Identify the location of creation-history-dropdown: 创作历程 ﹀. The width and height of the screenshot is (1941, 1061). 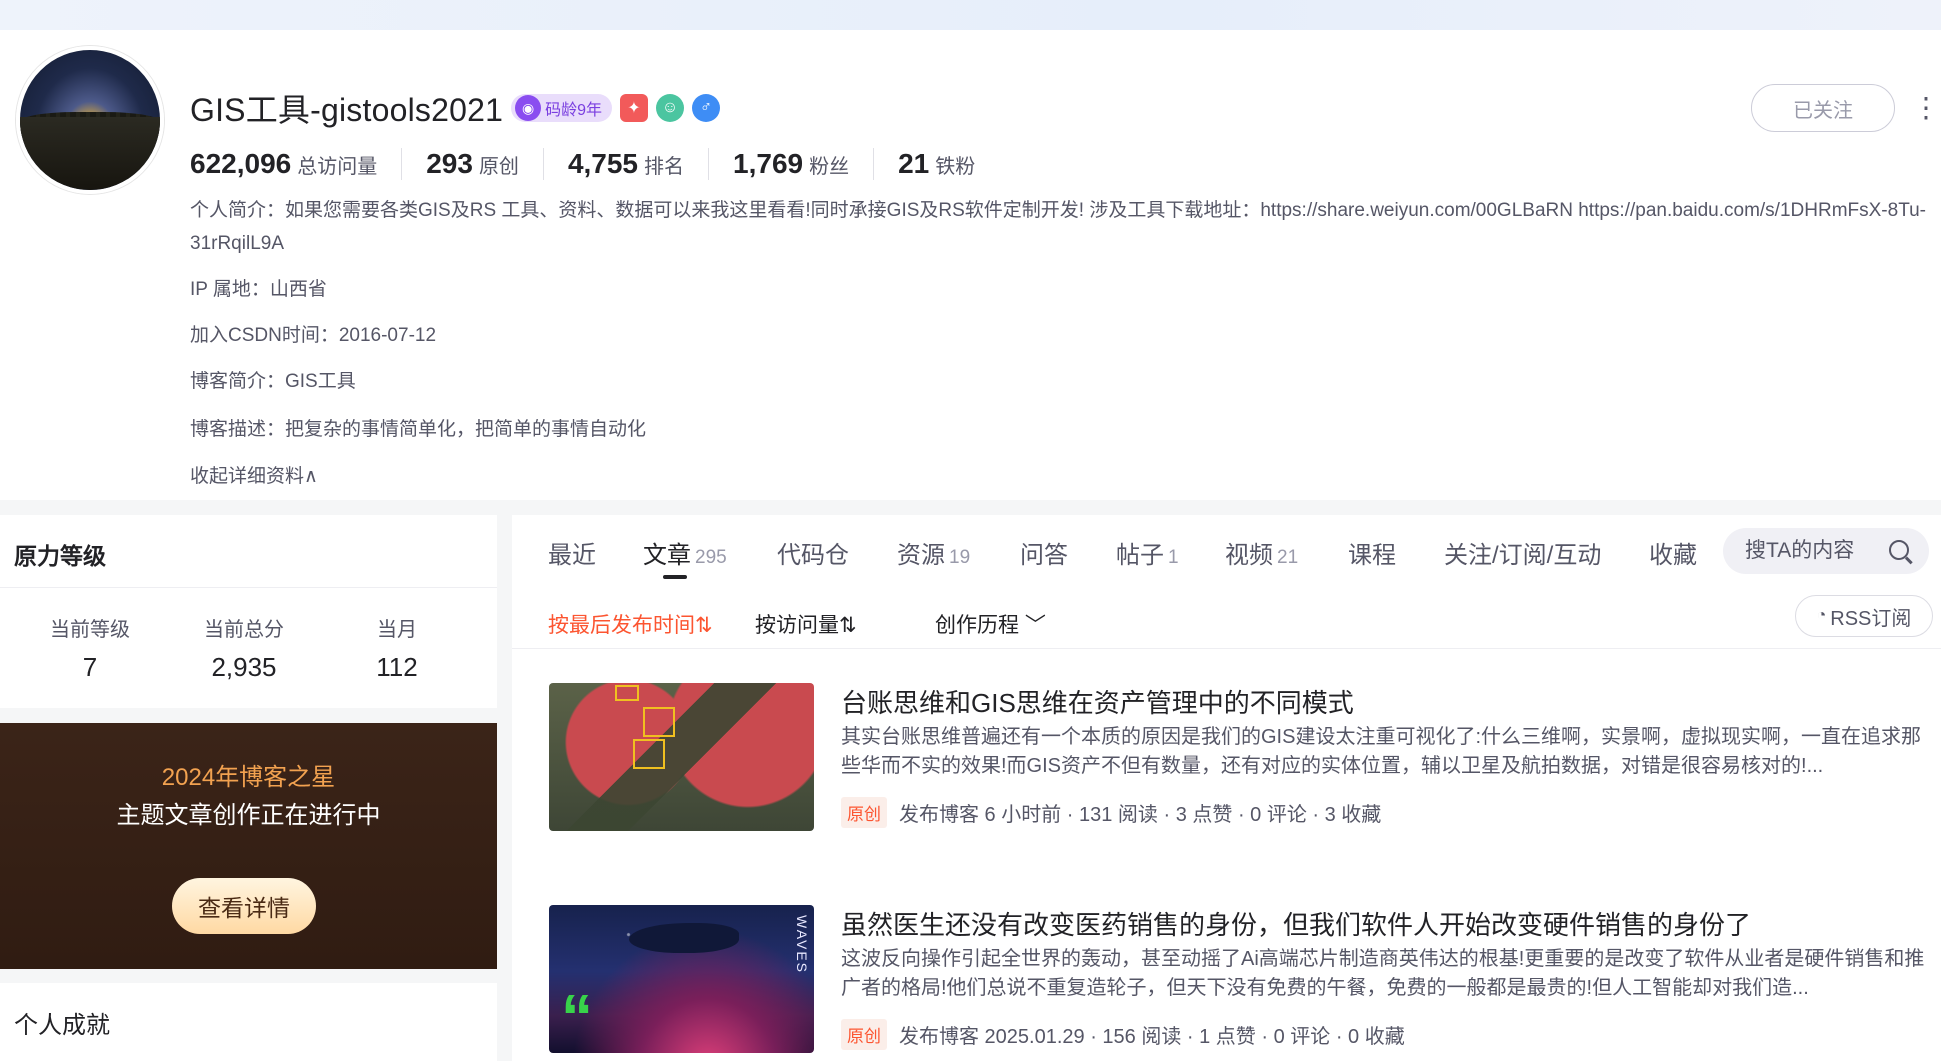
(990, 624).